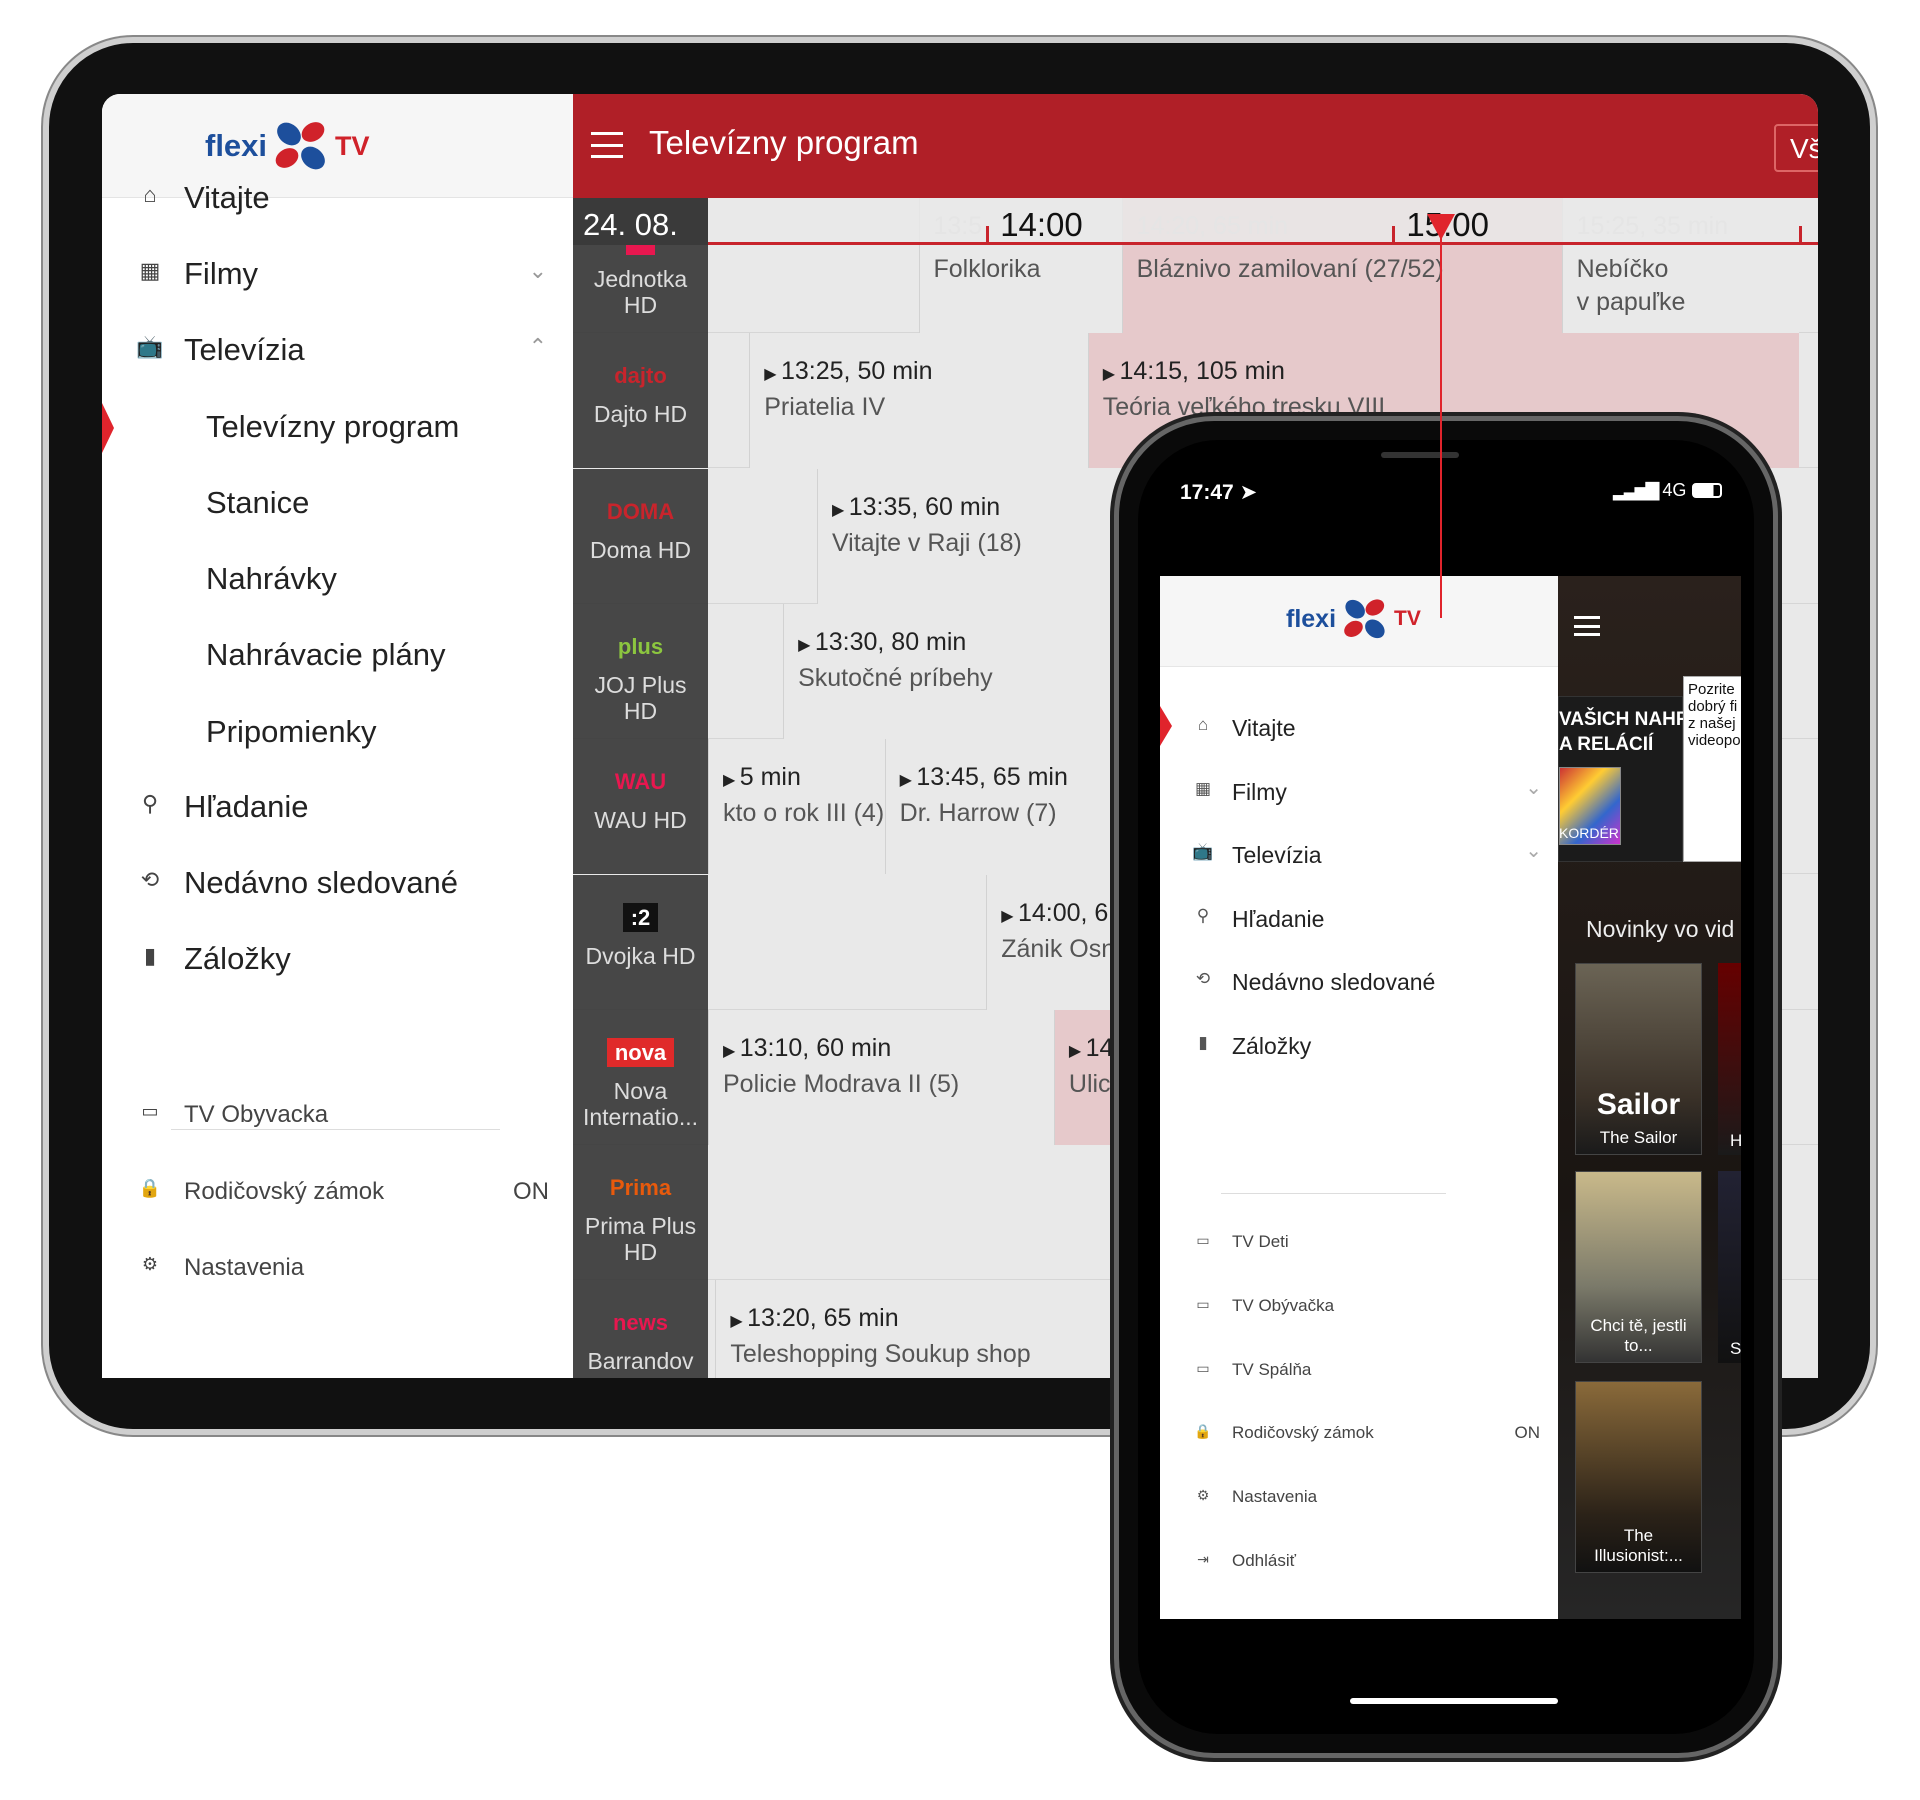  I want to click on logo-text: Prima, so click(640, 1188).